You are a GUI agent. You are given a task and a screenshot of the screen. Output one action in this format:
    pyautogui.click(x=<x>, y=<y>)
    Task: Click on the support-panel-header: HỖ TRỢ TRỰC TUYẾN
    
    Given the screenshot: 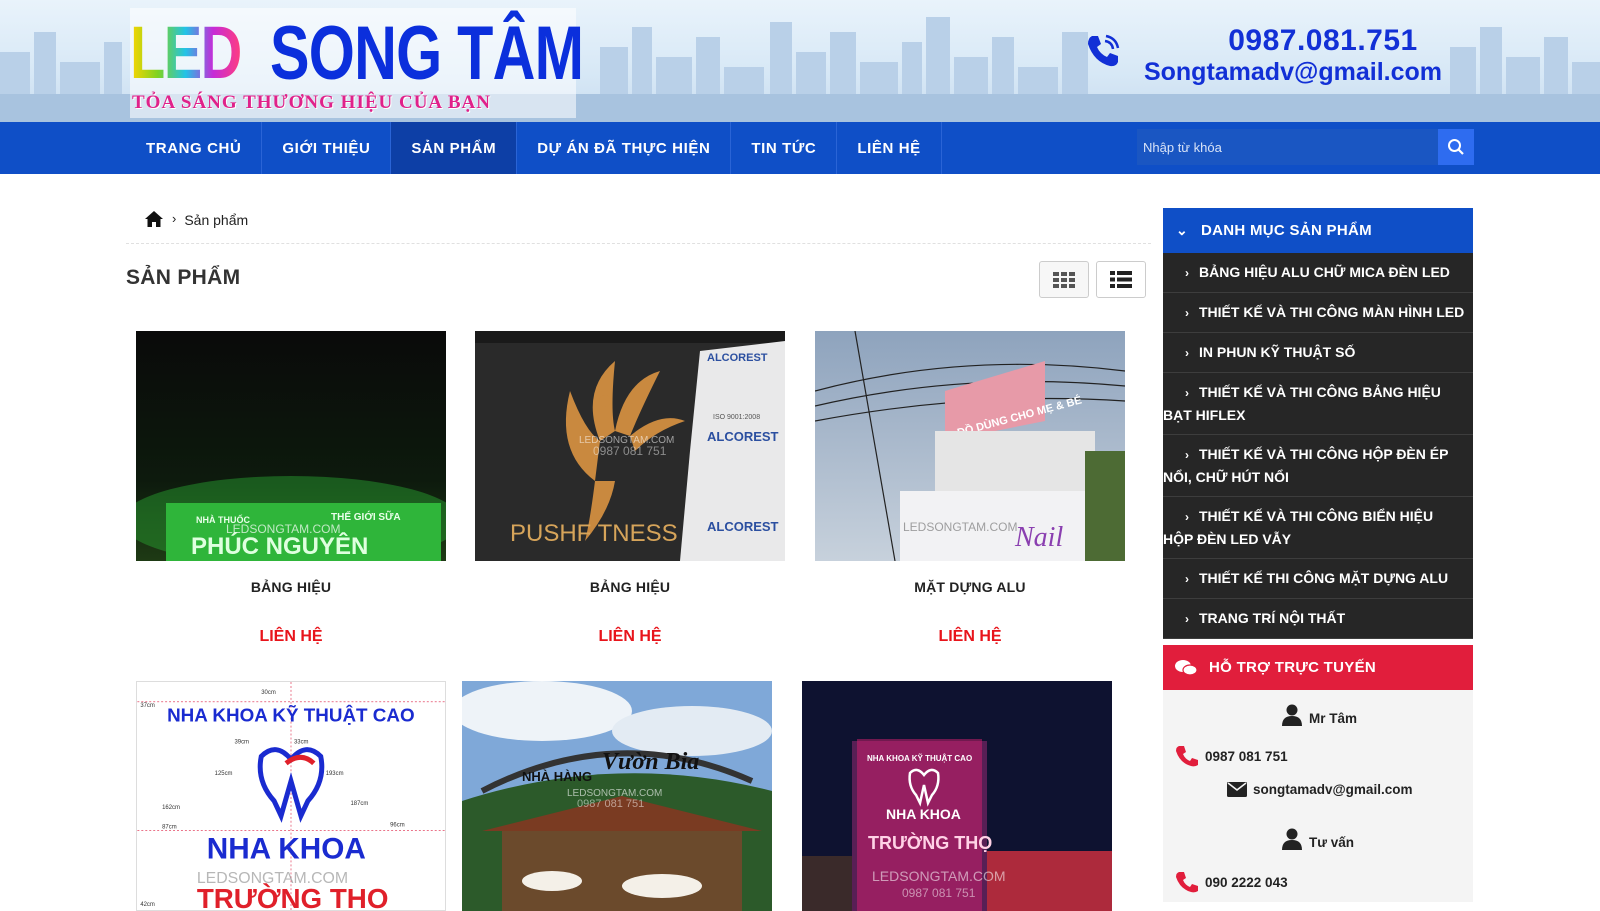 What is the action you would take?
    pyautogui.click(x=1318, y=667)
    